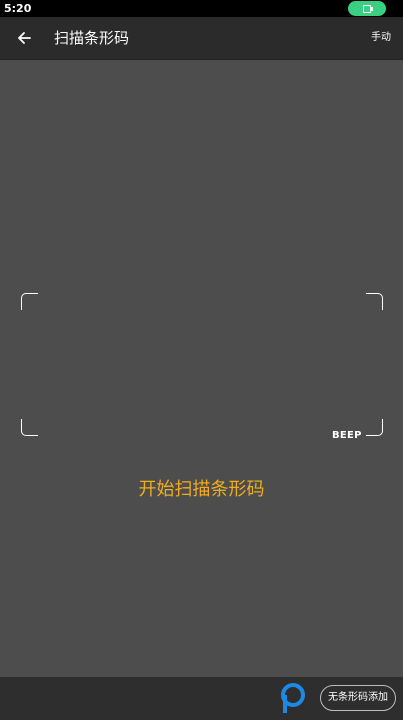  What do you see at coordinates (29, 427) in the screenshot?
I see `scan-frame-corner-bottom-left` at bounding box center [29, 427].